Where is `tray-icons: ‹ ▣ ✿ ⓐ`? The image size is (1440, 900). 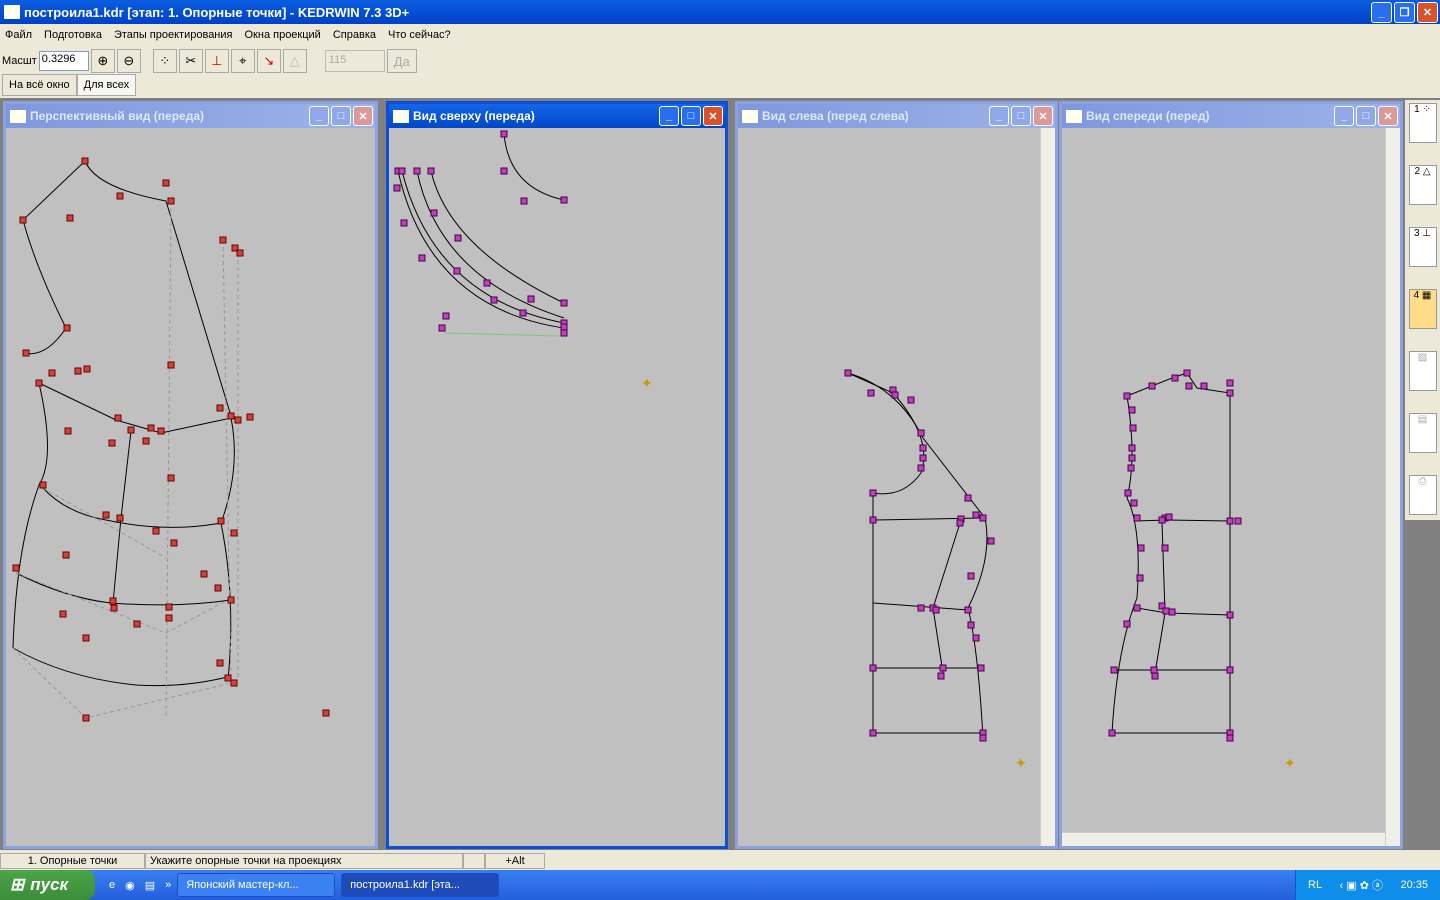 tray-icons: ‹ ▣ ✿ ⓐ is located at coordinates (1361, 885).